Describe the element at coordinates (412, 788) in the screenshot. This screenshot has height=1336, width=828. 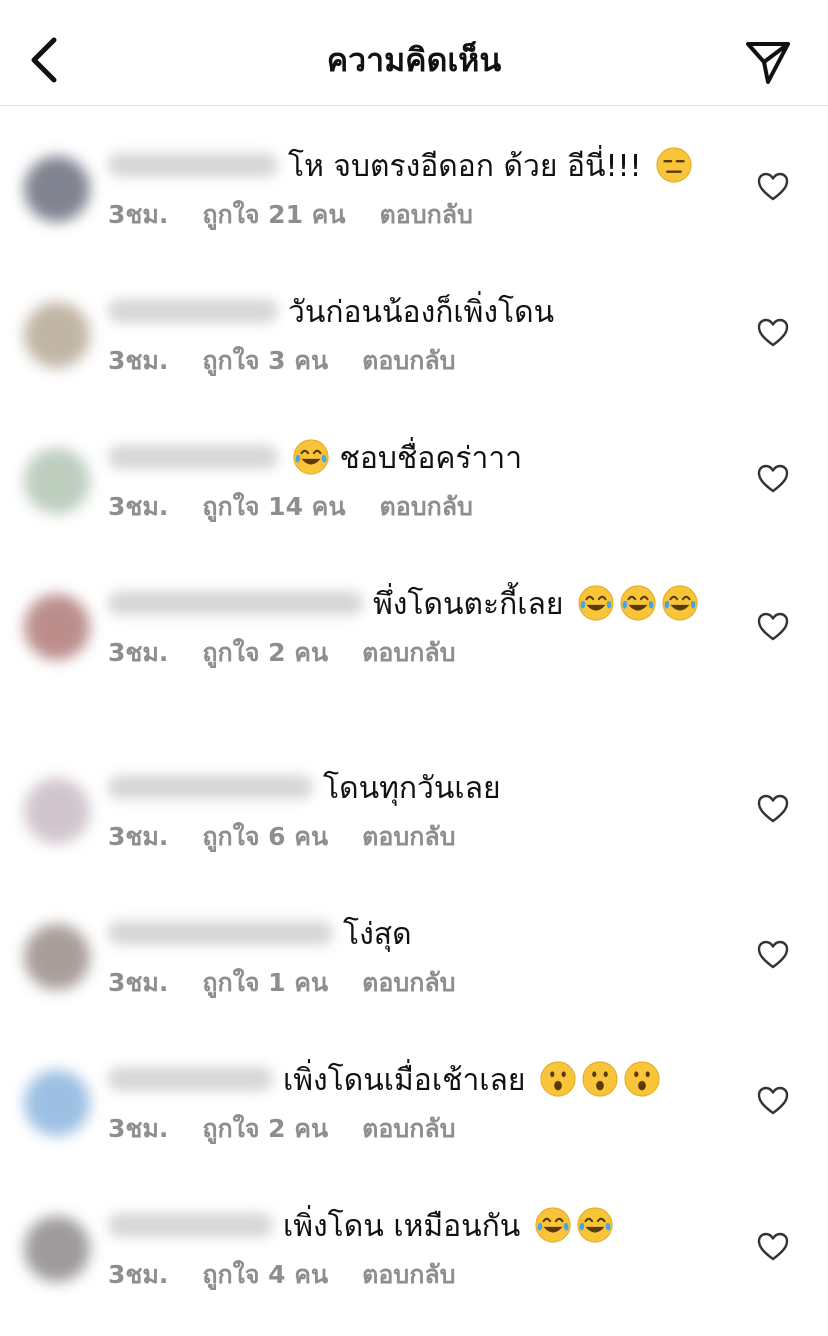
I see `comment-text: โดนทุกวันเลย` at that location.